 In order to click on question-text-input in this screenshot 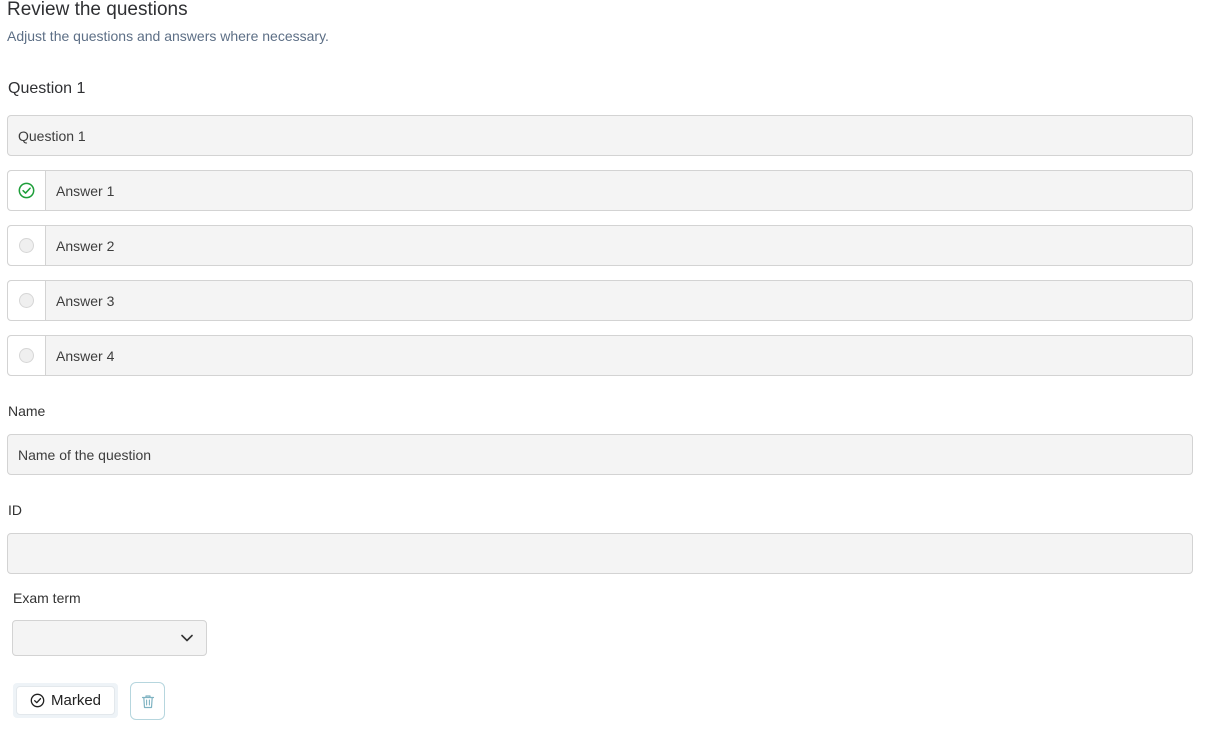, I will do `click(600, 135)`.